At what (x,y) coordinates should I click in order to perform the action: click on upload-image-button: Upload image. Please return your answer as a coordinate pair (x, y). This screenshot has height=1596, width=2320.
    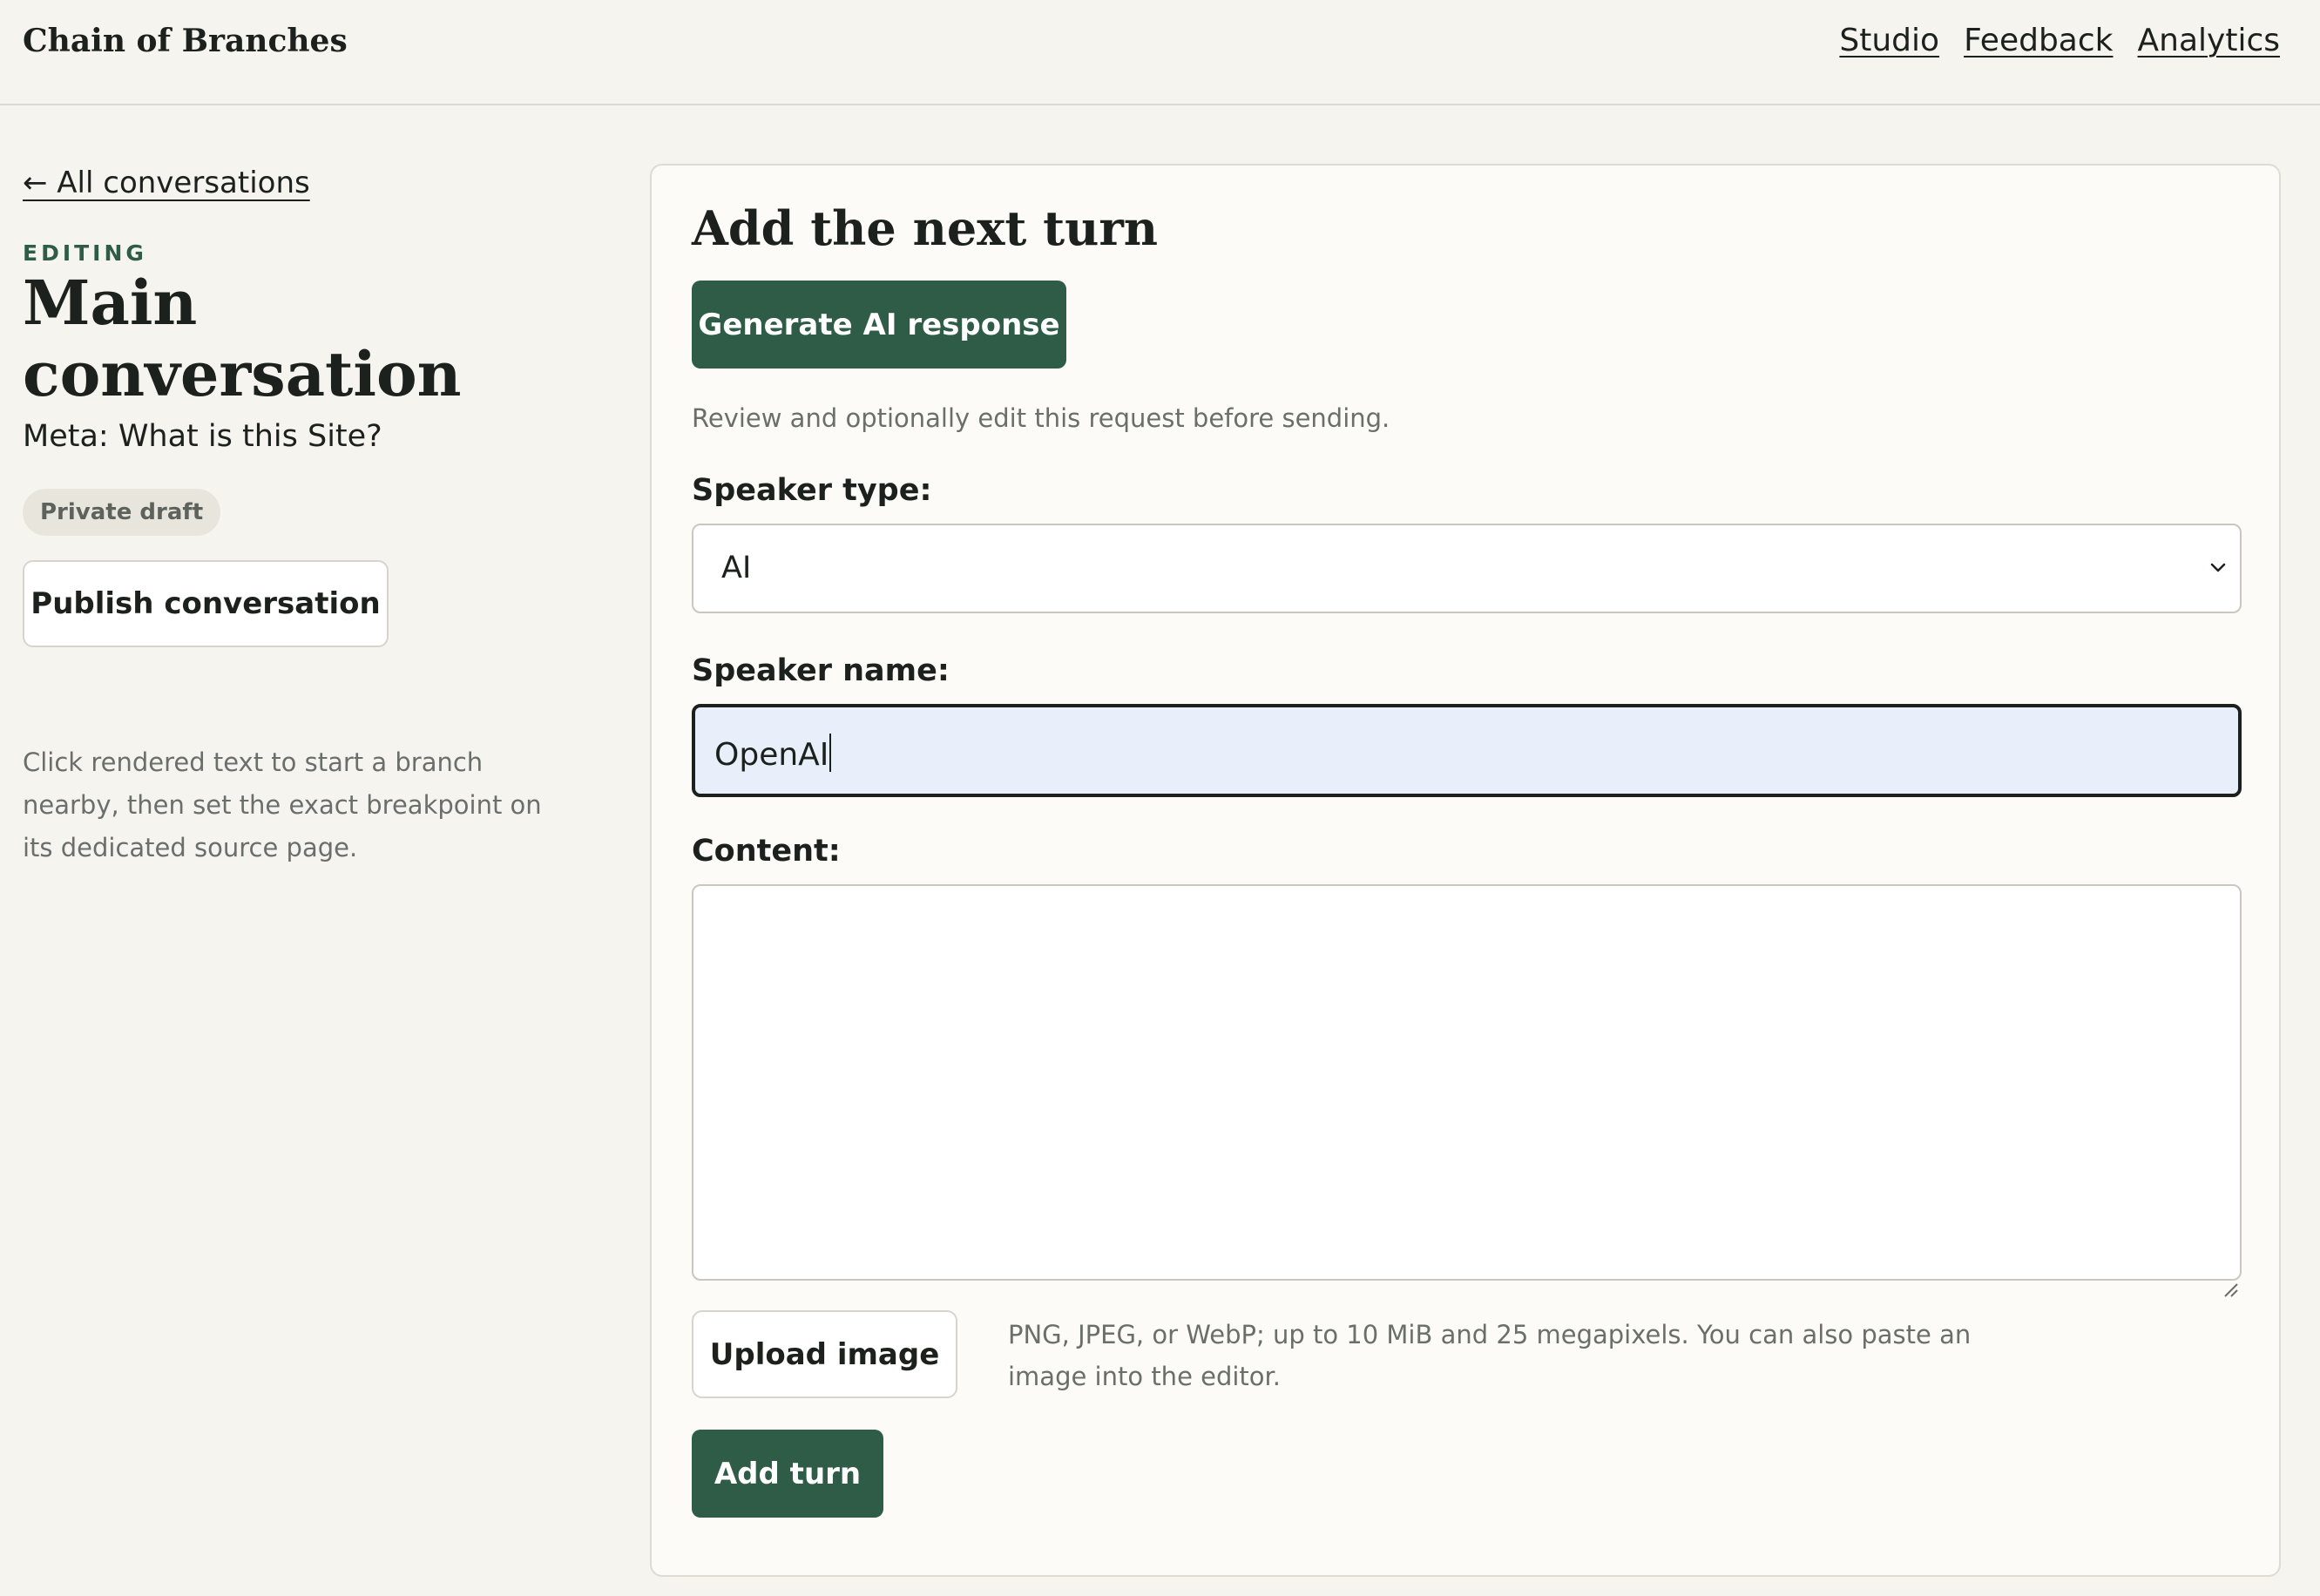
    Looking at the image, I should click on (825, 1354).